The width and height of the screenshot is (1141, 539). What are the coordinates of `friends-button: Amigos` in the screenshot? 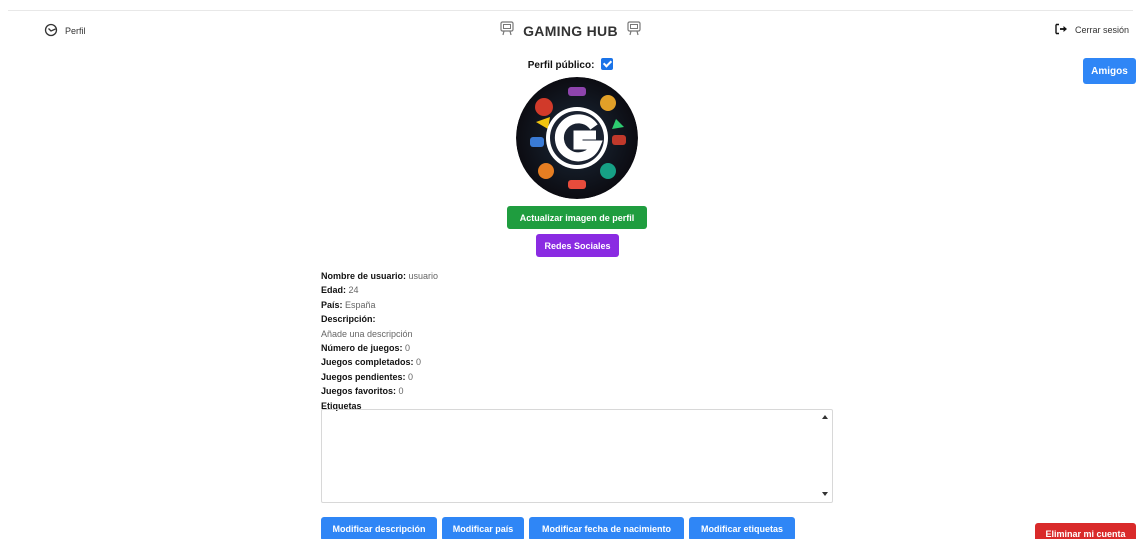 It's located at (1109, 71).